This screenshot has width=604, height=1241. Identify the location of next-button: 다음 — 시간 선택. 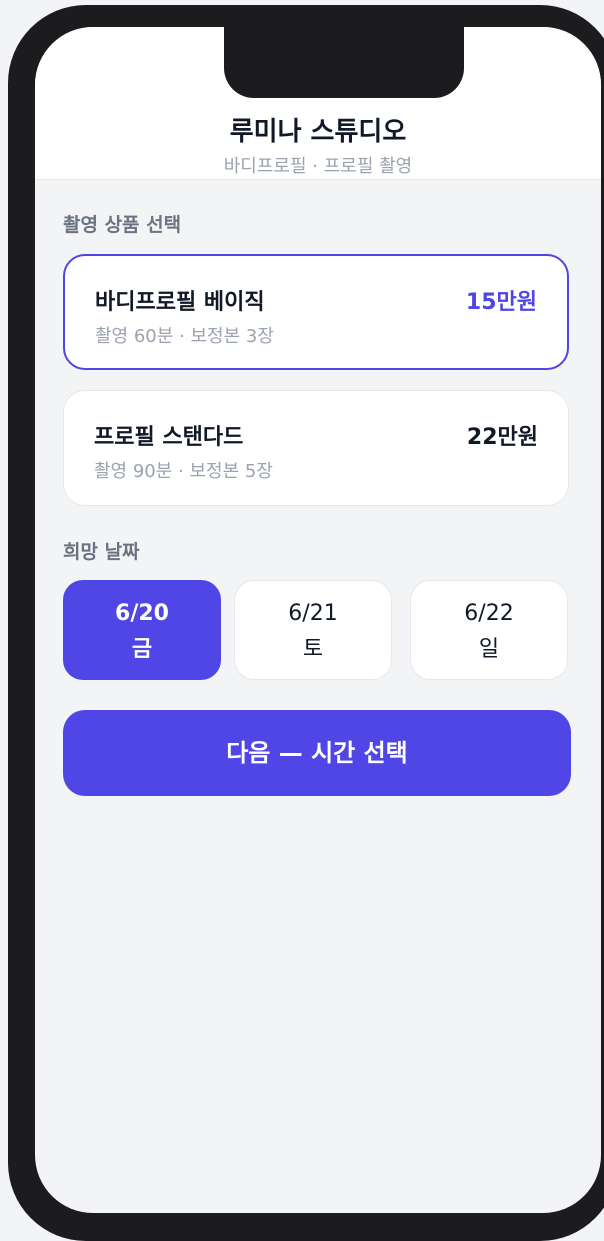
(317, 753).